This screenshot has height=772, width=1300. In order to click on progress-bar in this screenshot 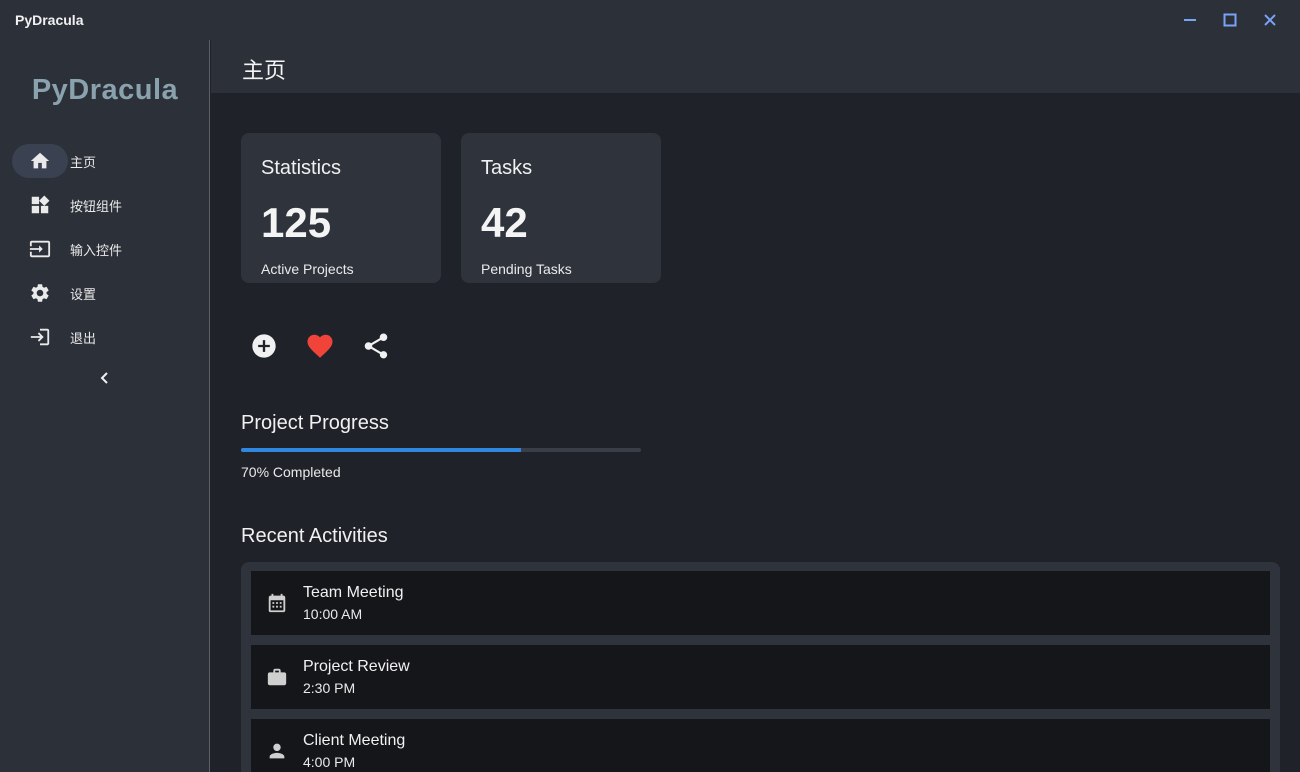, I will do `click(441, 450)`.